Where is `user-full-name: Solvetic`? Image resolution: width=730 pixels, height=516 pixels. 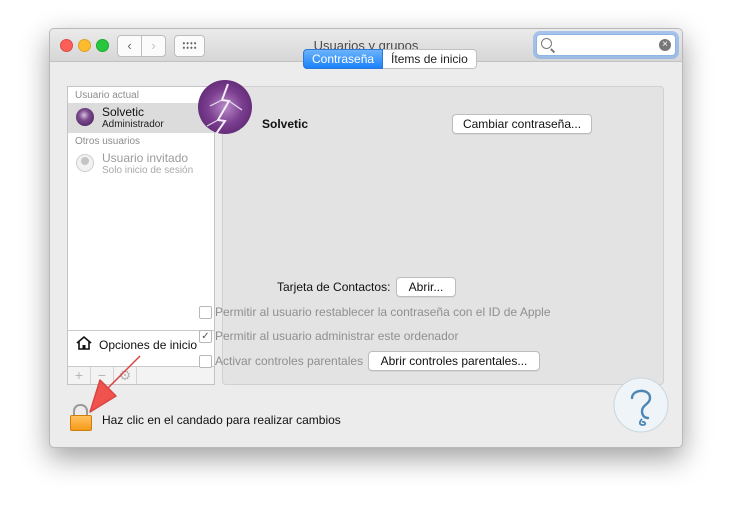
user-full-name: Solvetic is located at coordinates (285, 124).